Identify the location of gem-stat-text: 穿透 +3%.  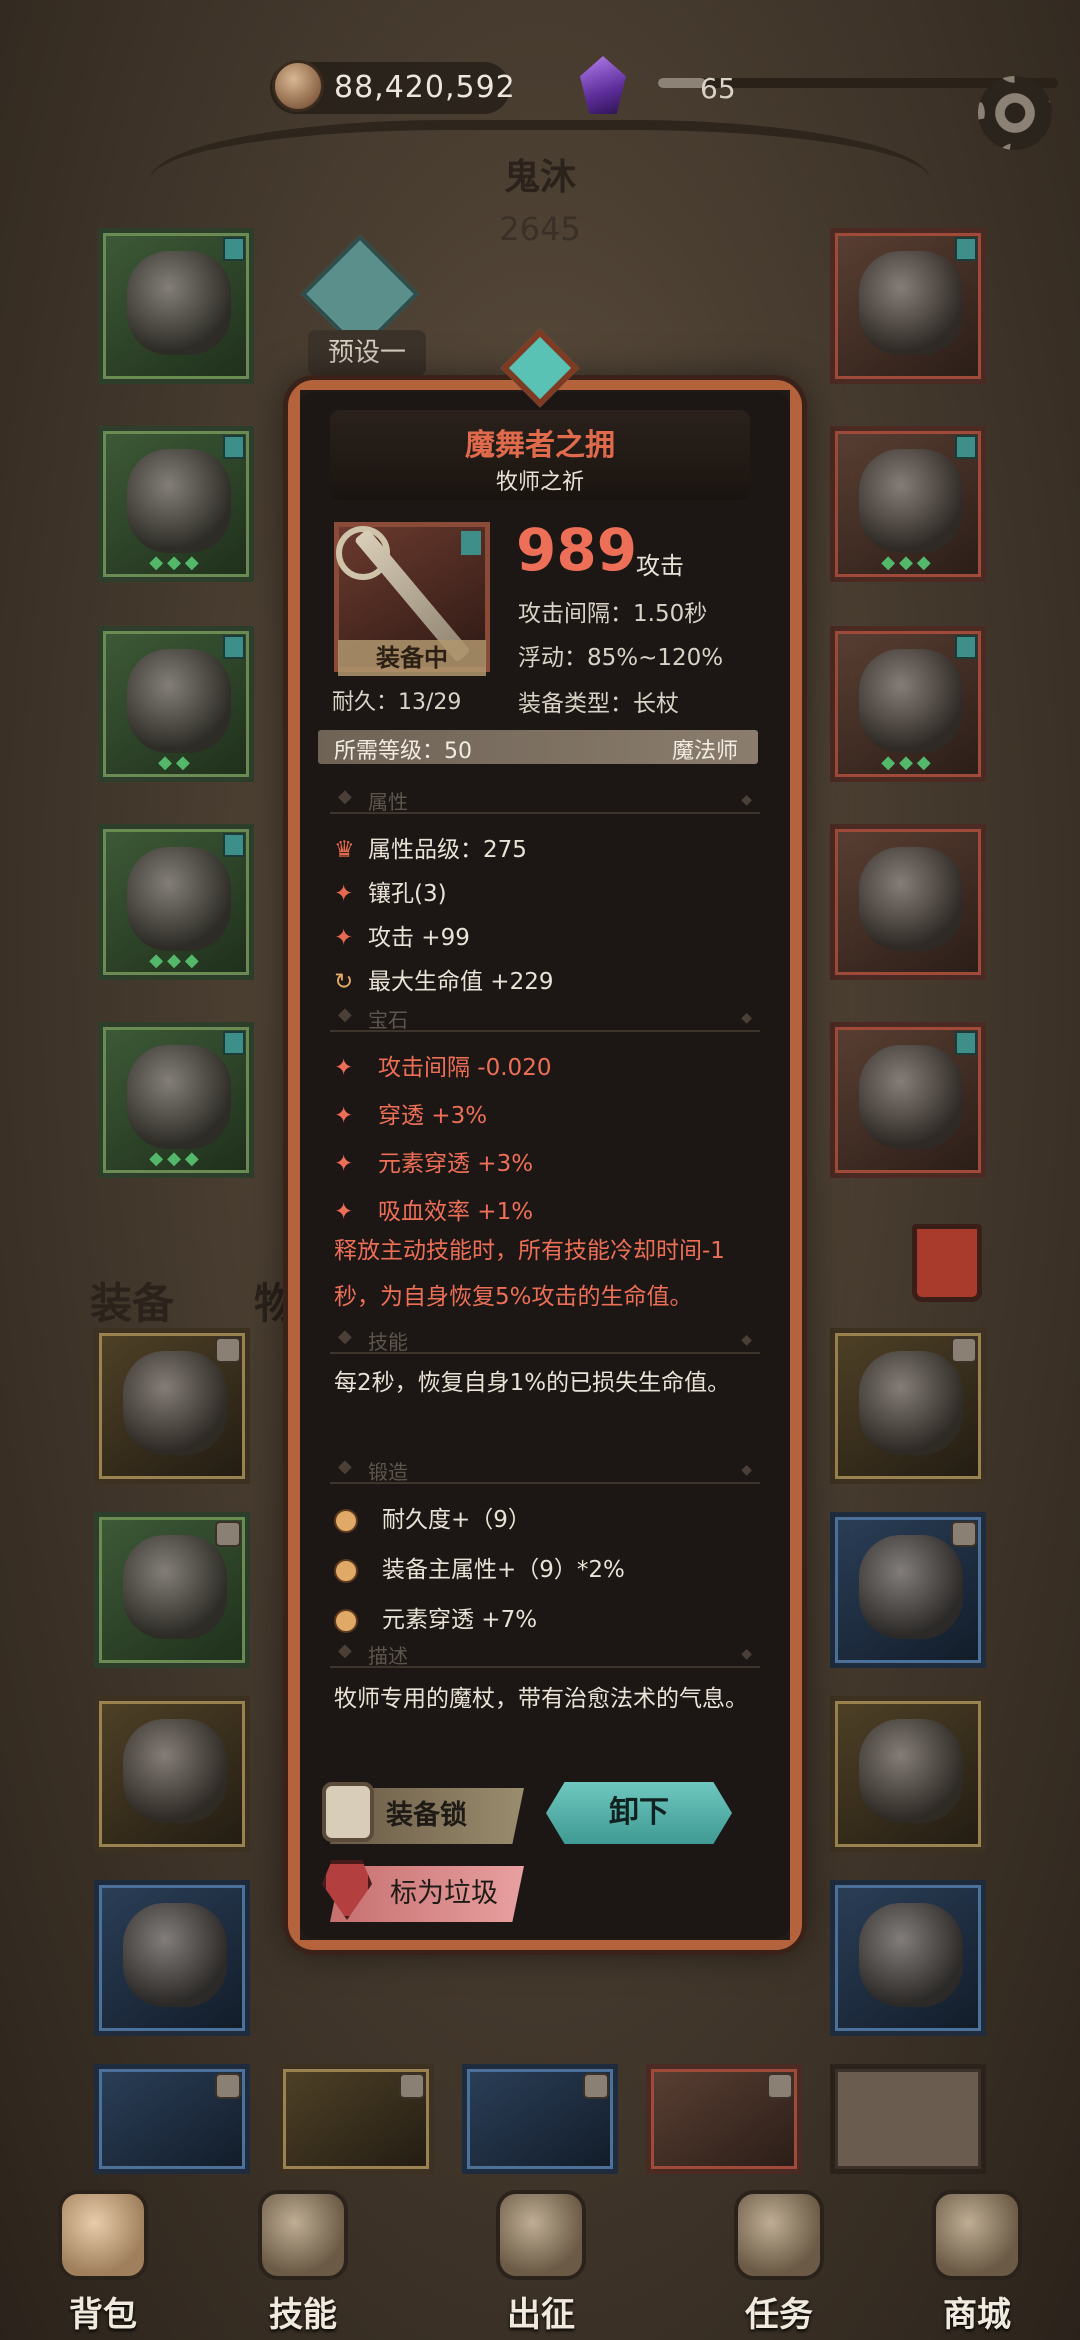
(433, 1116).